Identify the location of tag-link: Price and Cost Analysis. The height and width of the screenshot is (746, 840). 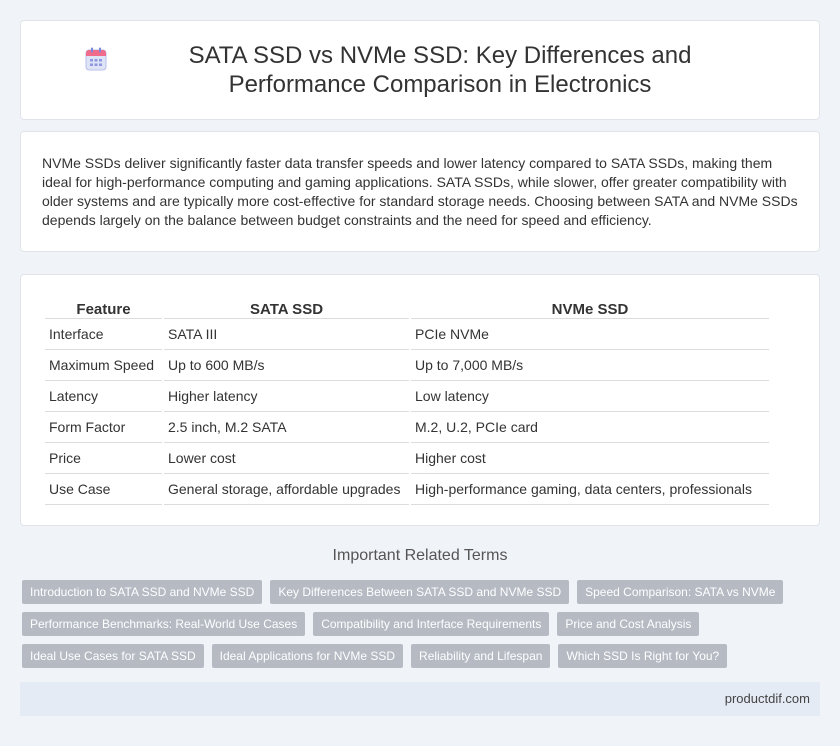
(628, 624).